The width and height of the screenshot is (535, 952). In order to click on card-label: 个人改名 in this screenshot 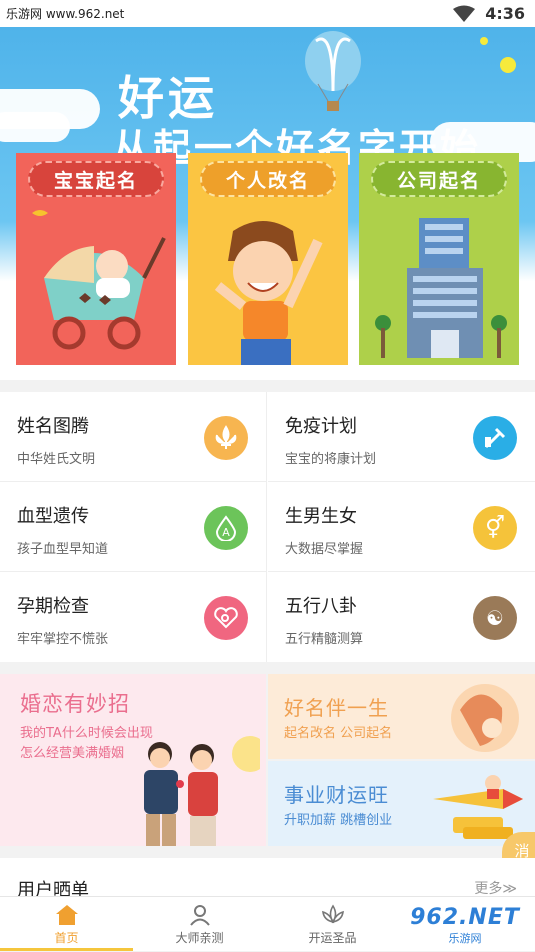, I will do `click(268, 179)`.